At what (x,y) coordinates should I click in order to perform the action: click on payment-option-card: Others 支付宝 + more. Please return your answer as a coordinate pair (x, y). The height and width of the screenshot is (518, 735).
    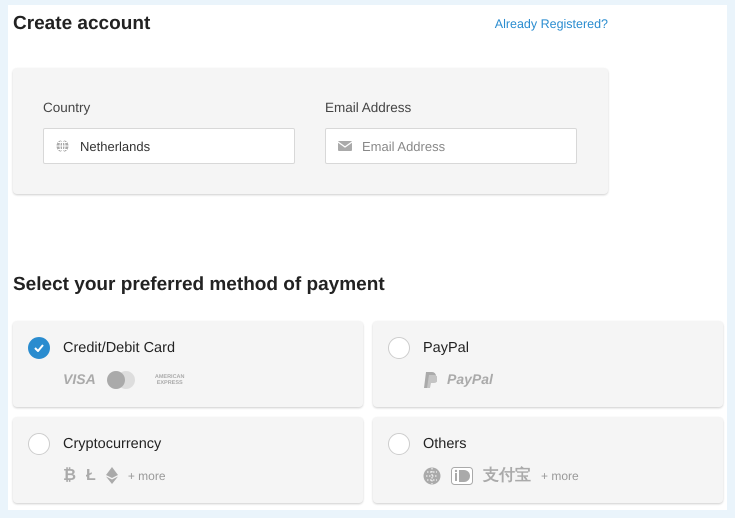
    Looking at the image, I should click on (548, 459).